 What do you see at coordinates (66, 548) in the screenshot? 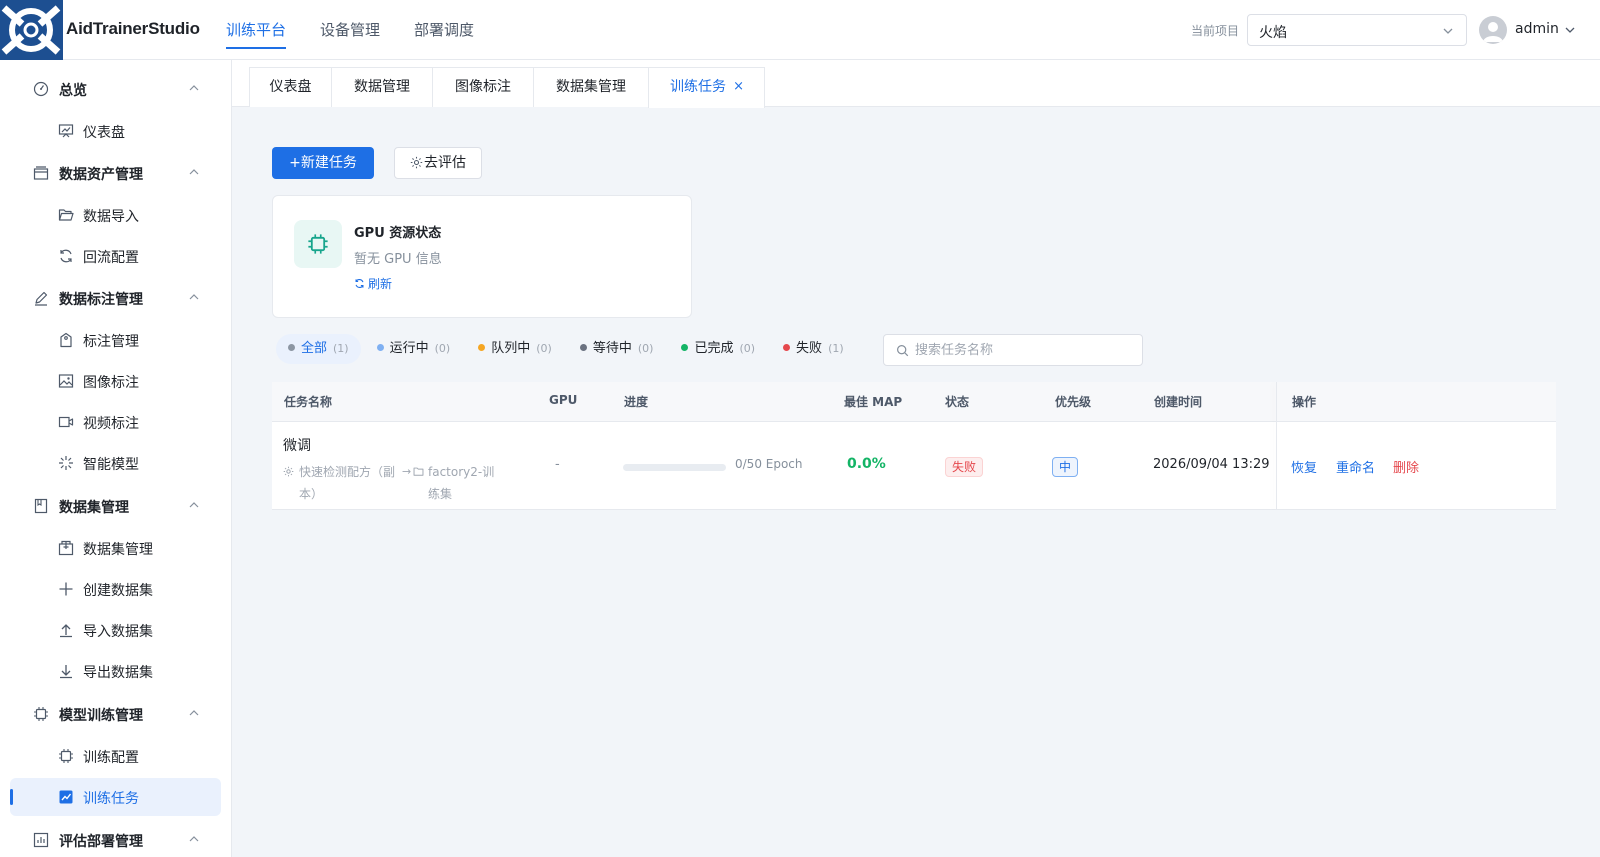
I see `package-icon` at bounding box center [66, 548].